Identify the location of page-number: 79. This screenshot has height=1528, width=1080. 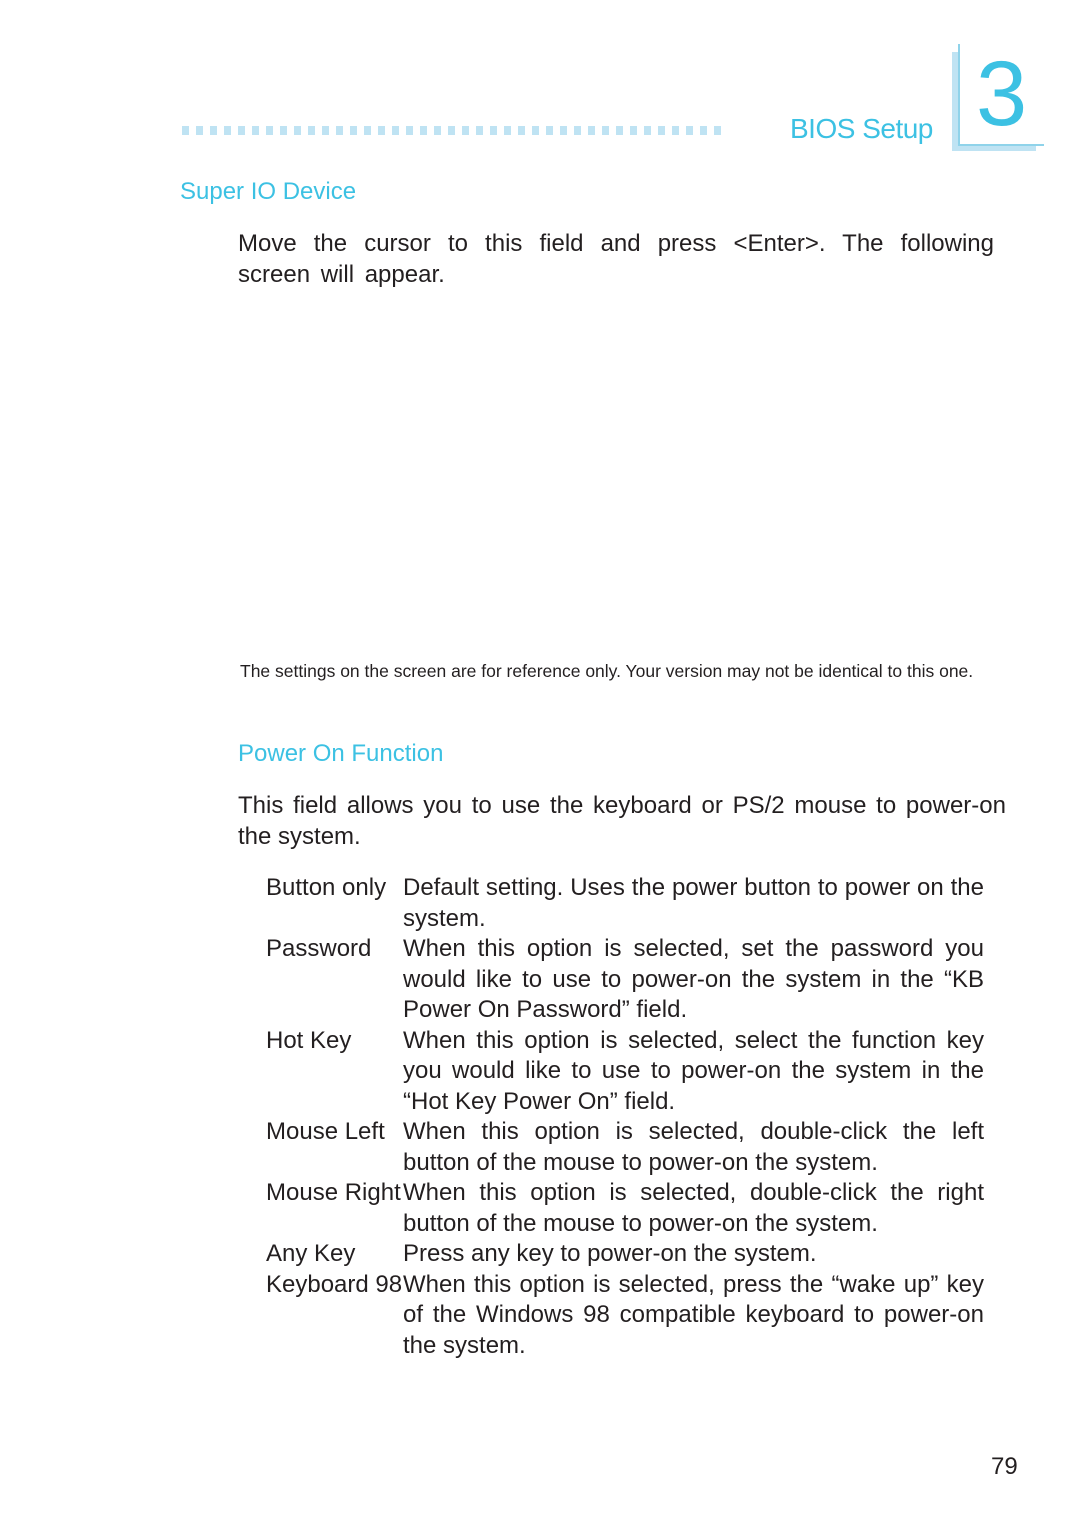
(1004, 1466).